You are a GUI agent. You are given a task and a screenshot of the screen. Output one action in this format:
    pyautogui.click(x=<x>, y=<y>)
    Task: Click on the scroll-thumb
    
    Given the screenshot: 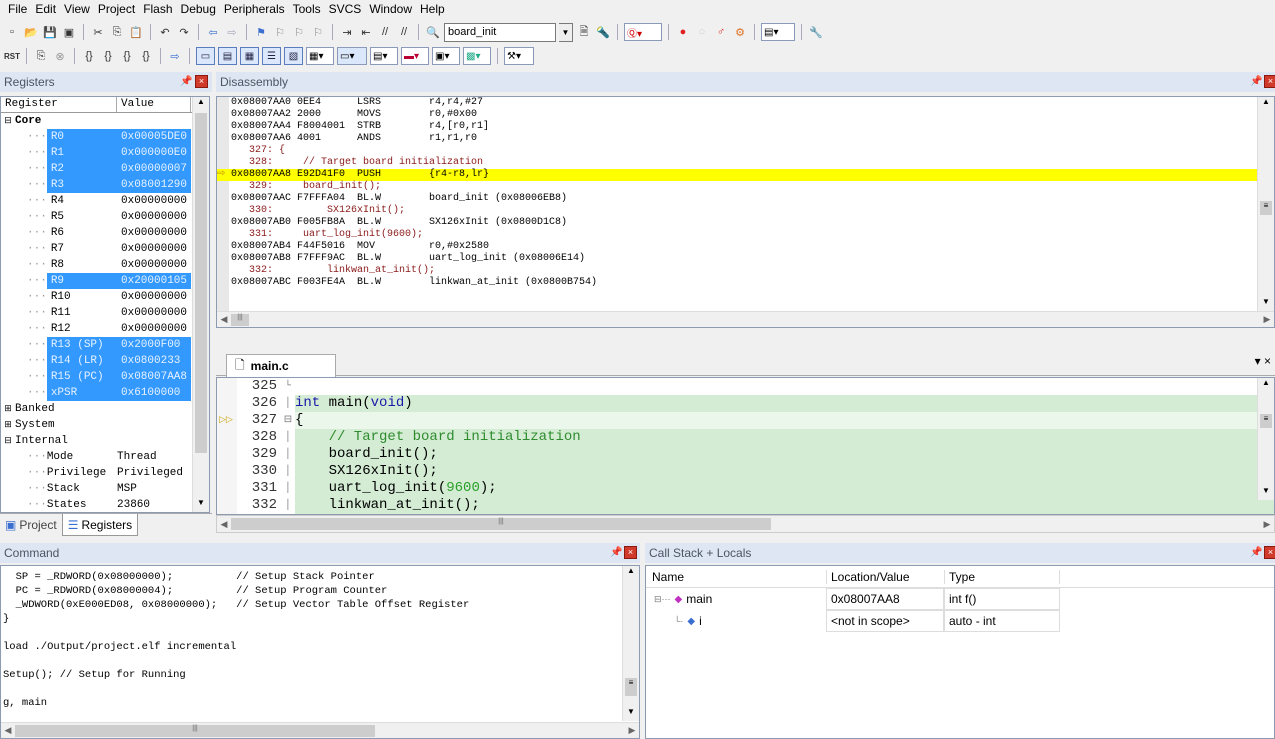 What is the action you would take?
    pyautogui.click(x=201, y=283)
    